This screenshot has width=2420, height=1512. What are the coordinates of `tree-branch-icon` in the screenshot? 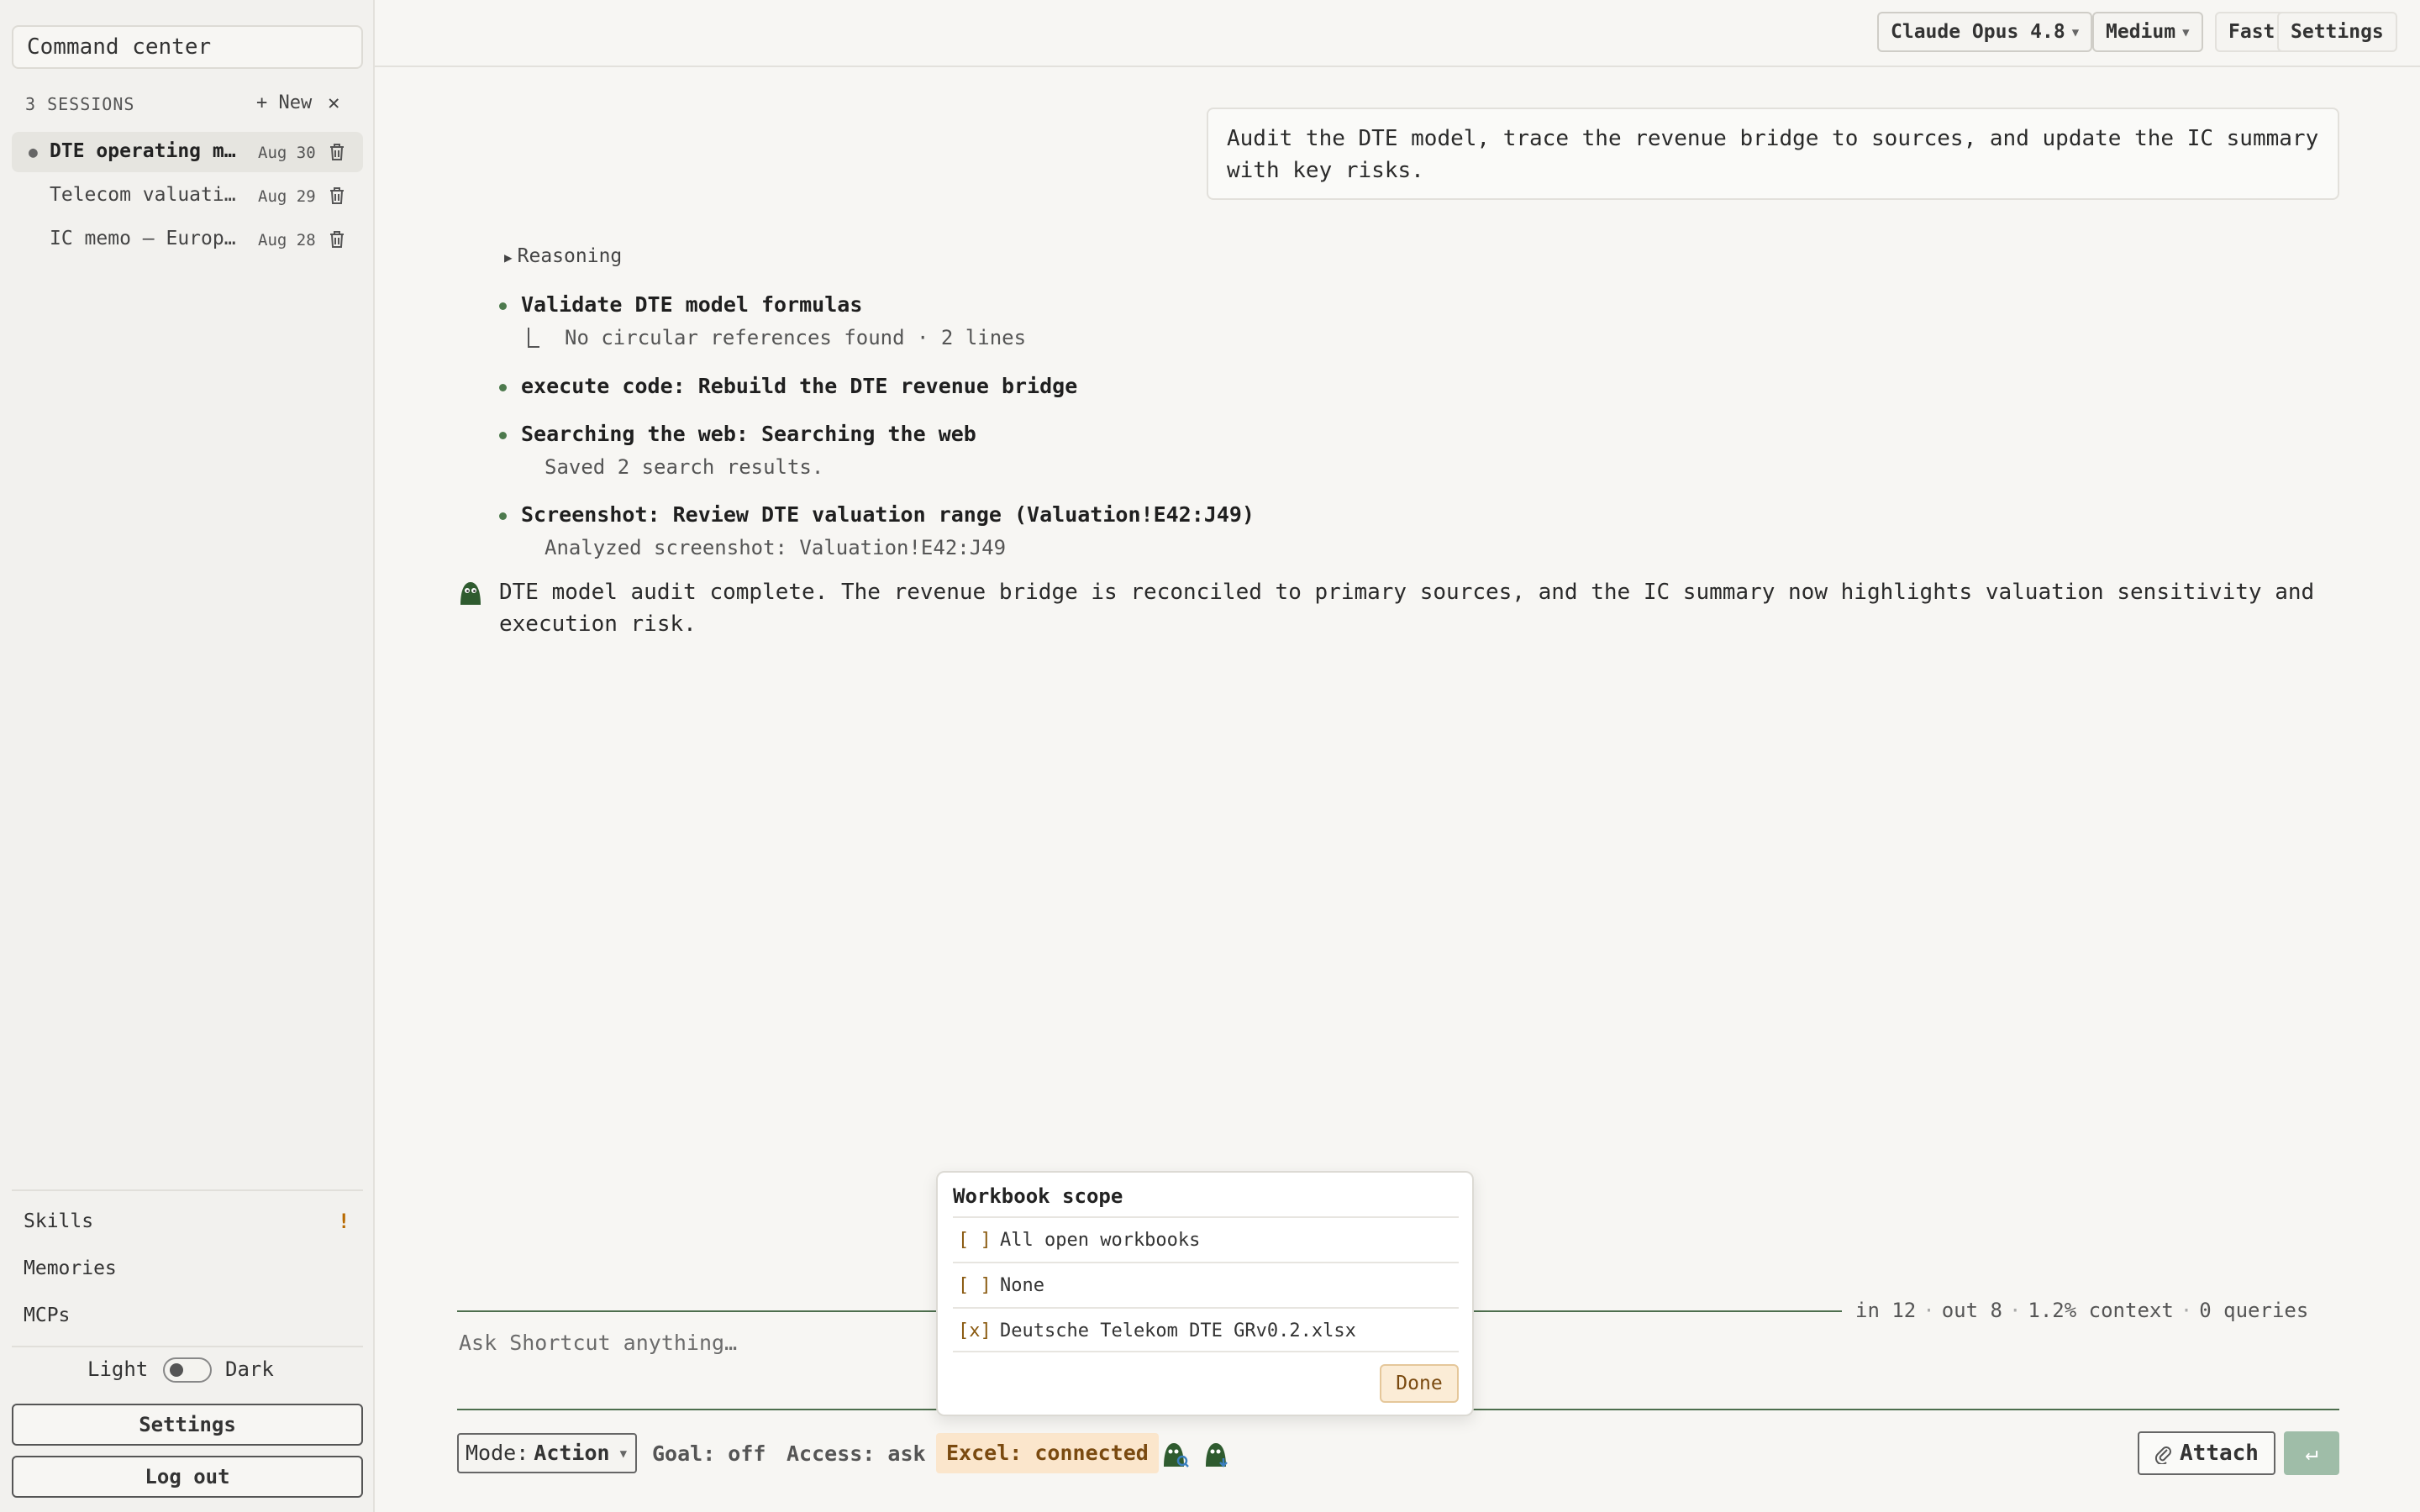 It's located at (533, 338).